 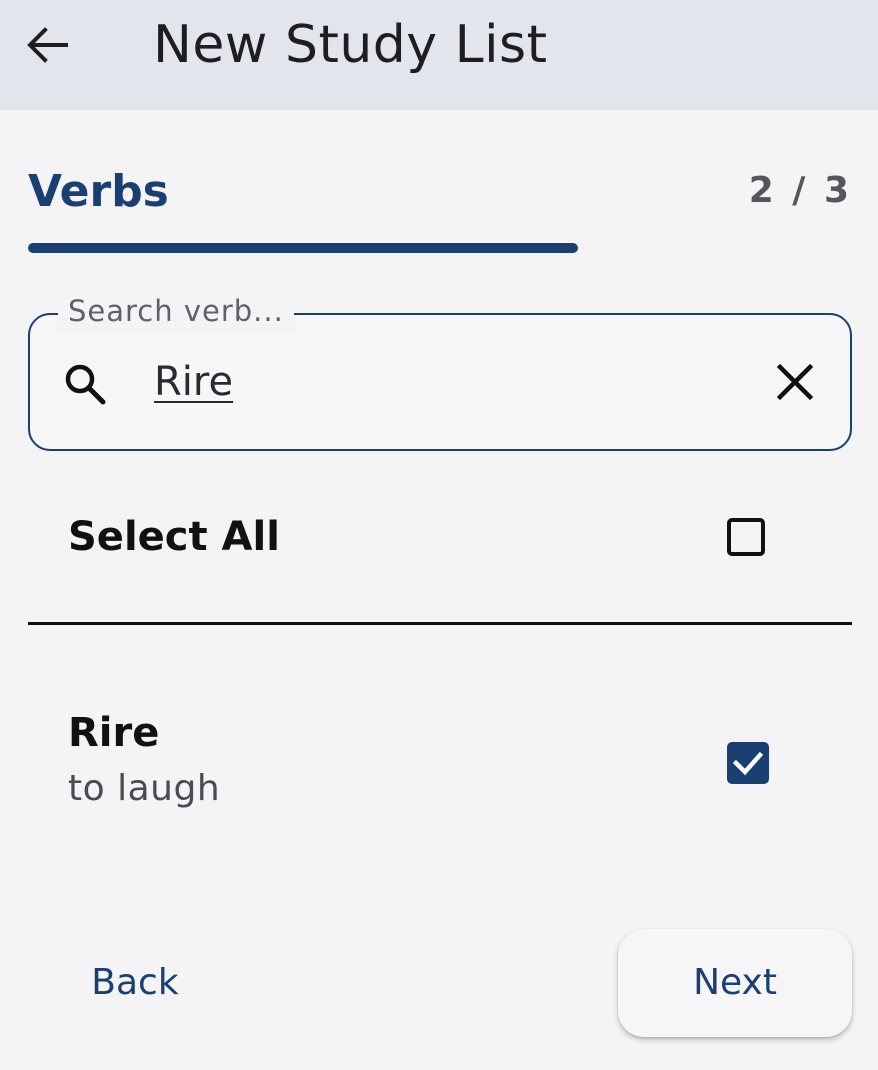 What do you see at coordinates (98, 191) in the screenshot?
I see `step-title: Verbs` at bounding box center [98, 191].